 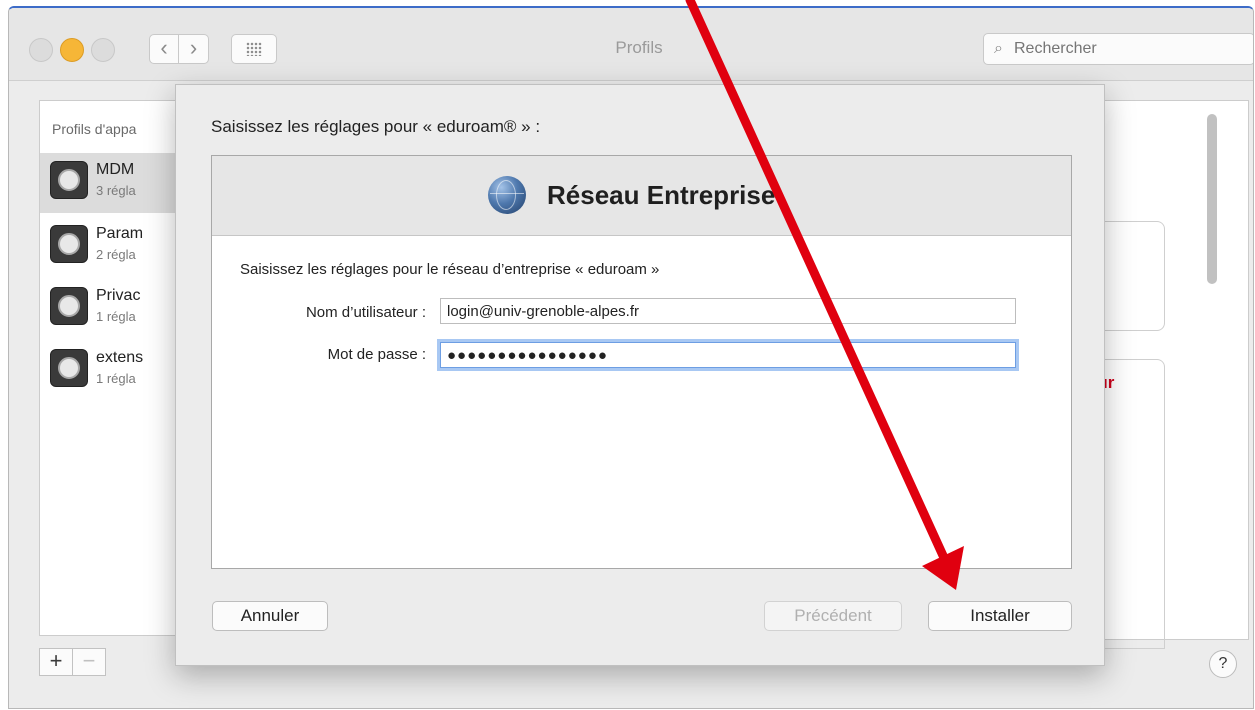 I want to click on profile-name: MDM, so click(x=115, y=169).